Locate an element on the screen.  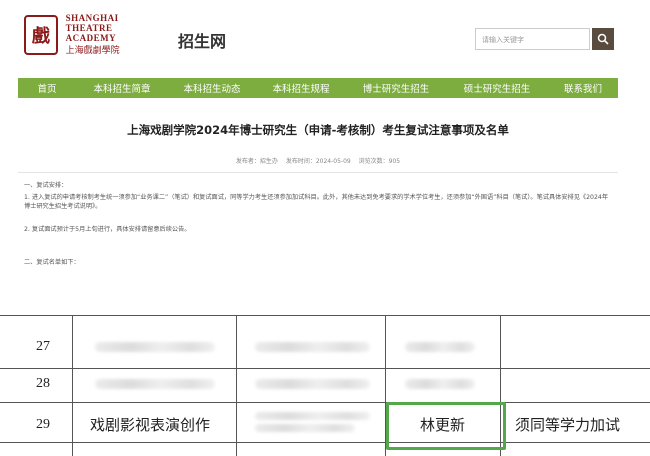
table-row-number: 28 is located at coordinates (43, 383).